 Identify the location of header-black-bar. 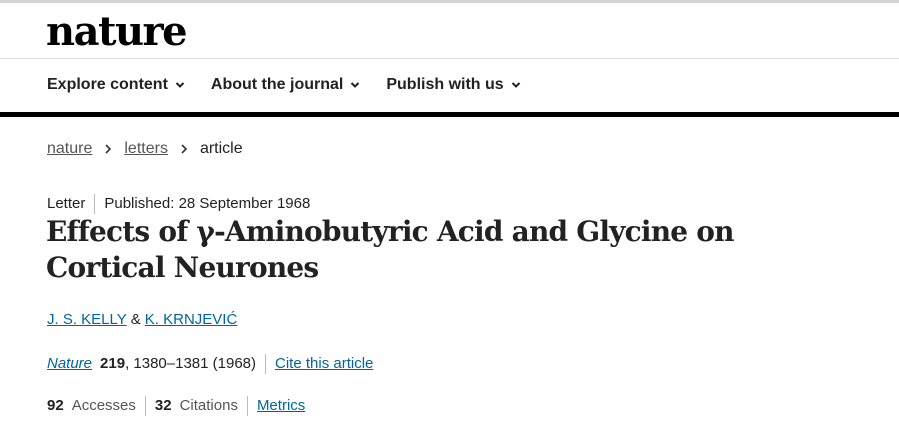
(449, 114).